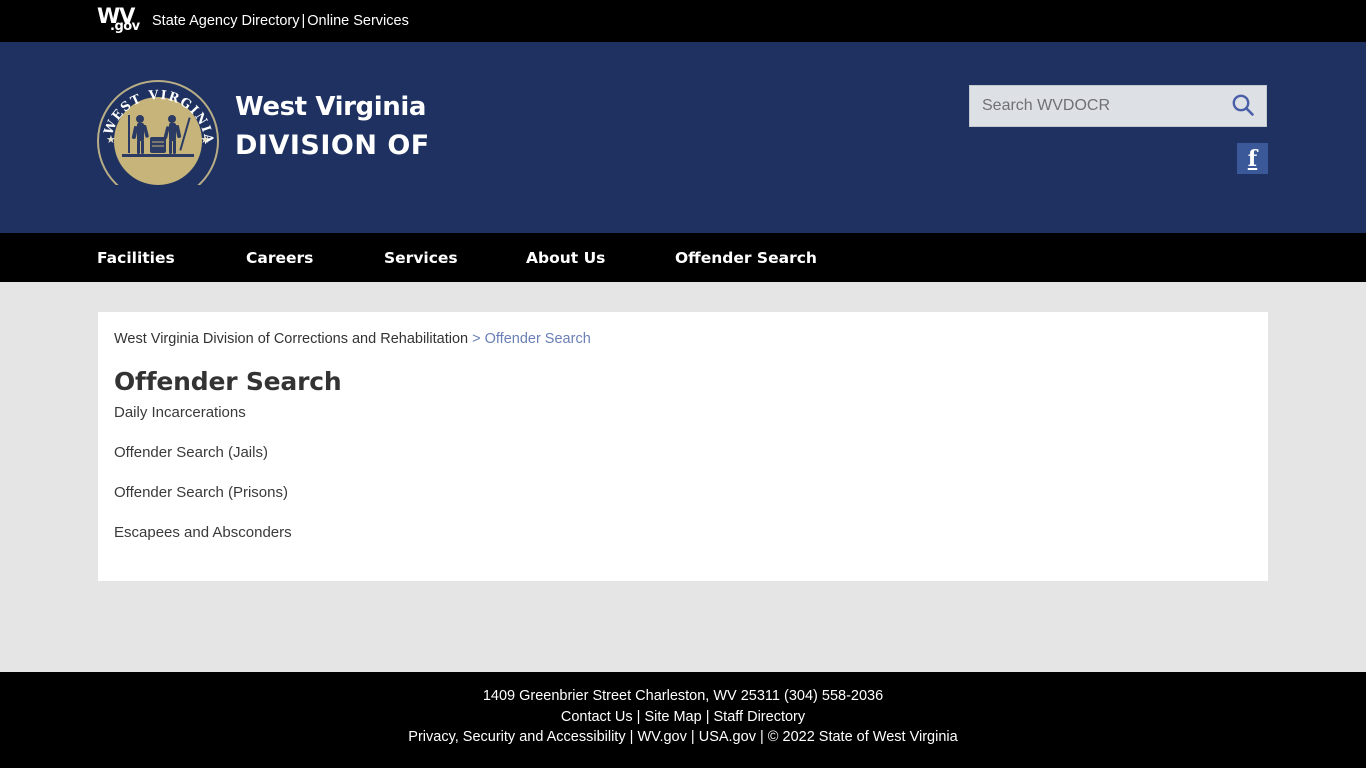 The image size is (1366, 768). What do you see at coordinates (672, 717) in the screenshot?
I see `footer-link-site-map: Site Map` at bounding box center [672, 717].